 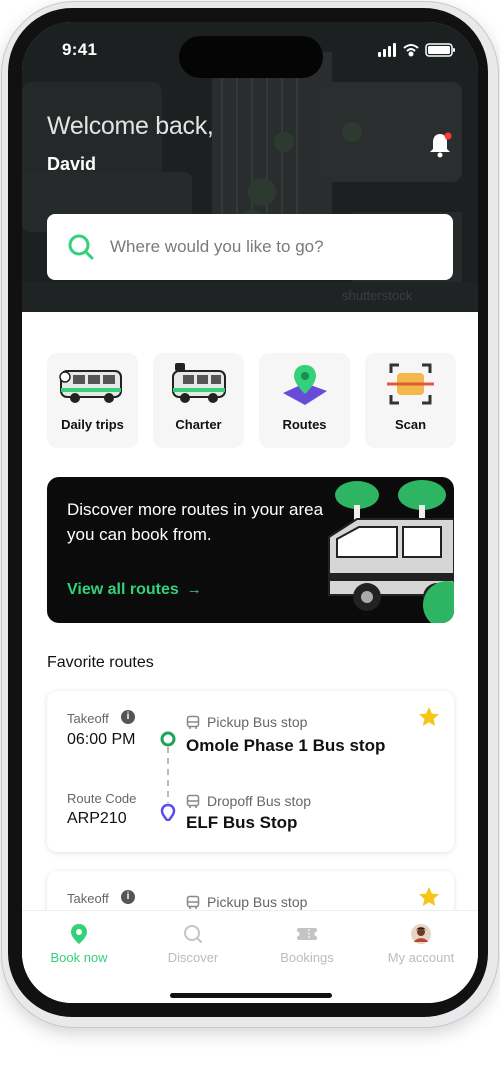 I want to click on charter-button: Charter, so click(x=198, y=400).